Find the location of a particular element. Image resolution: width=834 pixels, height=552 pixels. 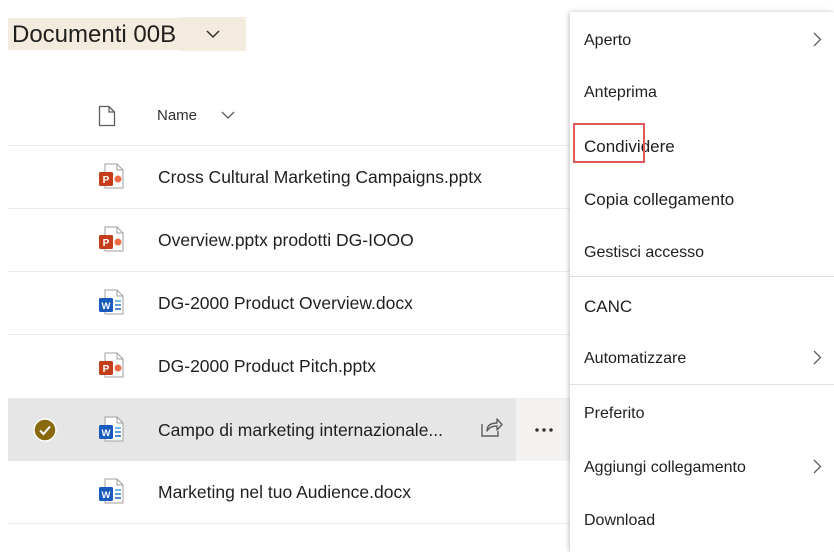

menu-item-open: Aperto is located at coordinates (702, 41).